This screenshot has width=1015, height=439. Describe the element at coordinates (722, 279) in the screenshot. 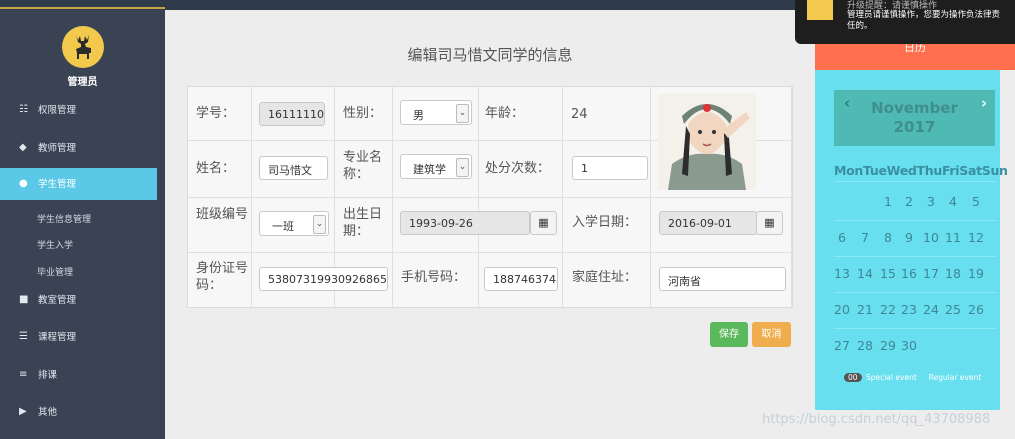

I see `address-field: 河南省` at that location.